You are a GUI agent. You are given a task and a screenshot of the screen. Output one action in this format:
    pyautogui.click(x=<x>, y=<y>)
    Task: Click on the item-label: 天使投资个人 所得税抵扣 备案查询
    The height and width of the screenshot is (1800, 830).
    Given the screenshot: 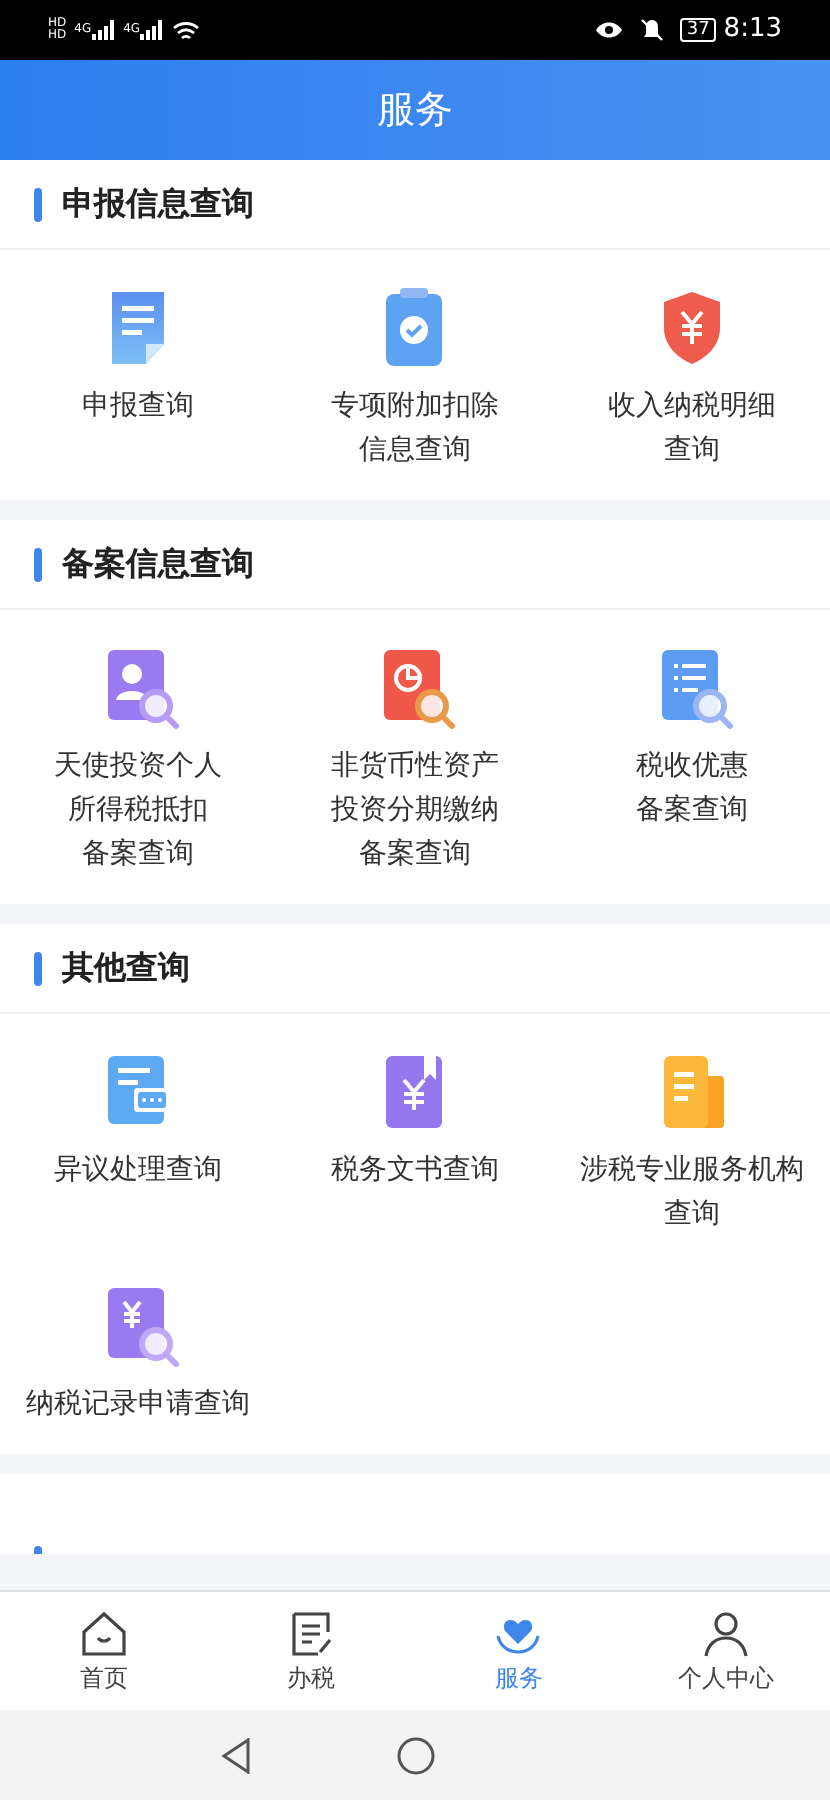 What is the action you would take?
    pyautogui.click(x=138, y=811)
    